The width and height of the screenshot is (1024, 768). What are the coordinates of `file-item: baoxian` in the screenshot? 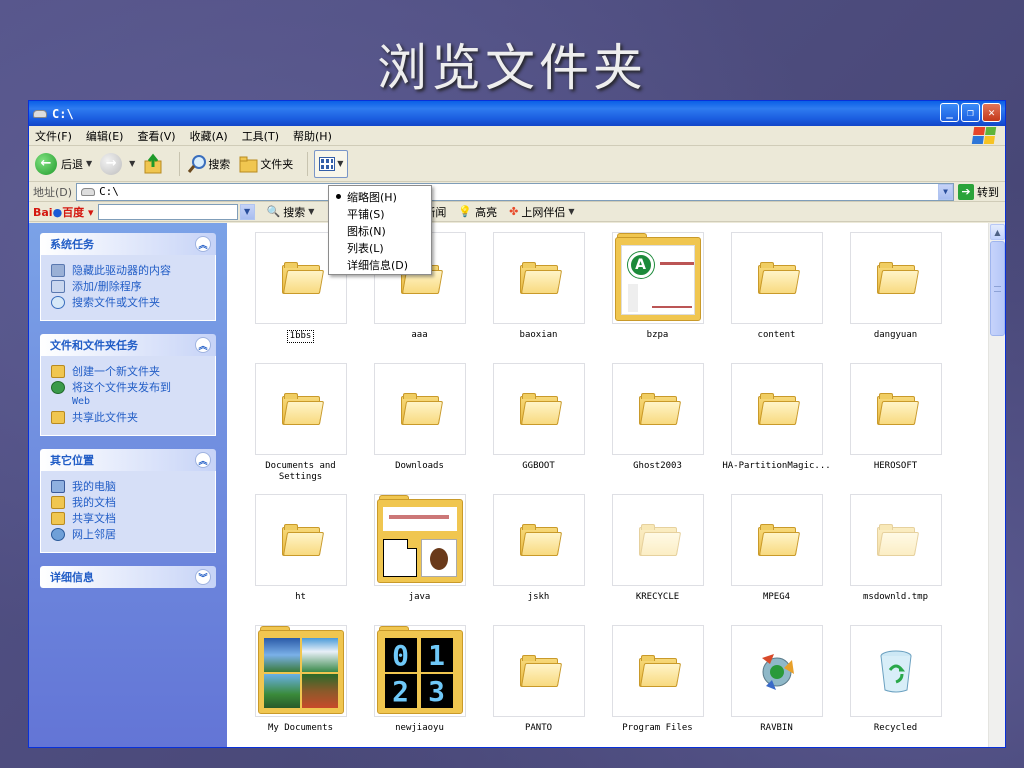 It's located at (538, 297).